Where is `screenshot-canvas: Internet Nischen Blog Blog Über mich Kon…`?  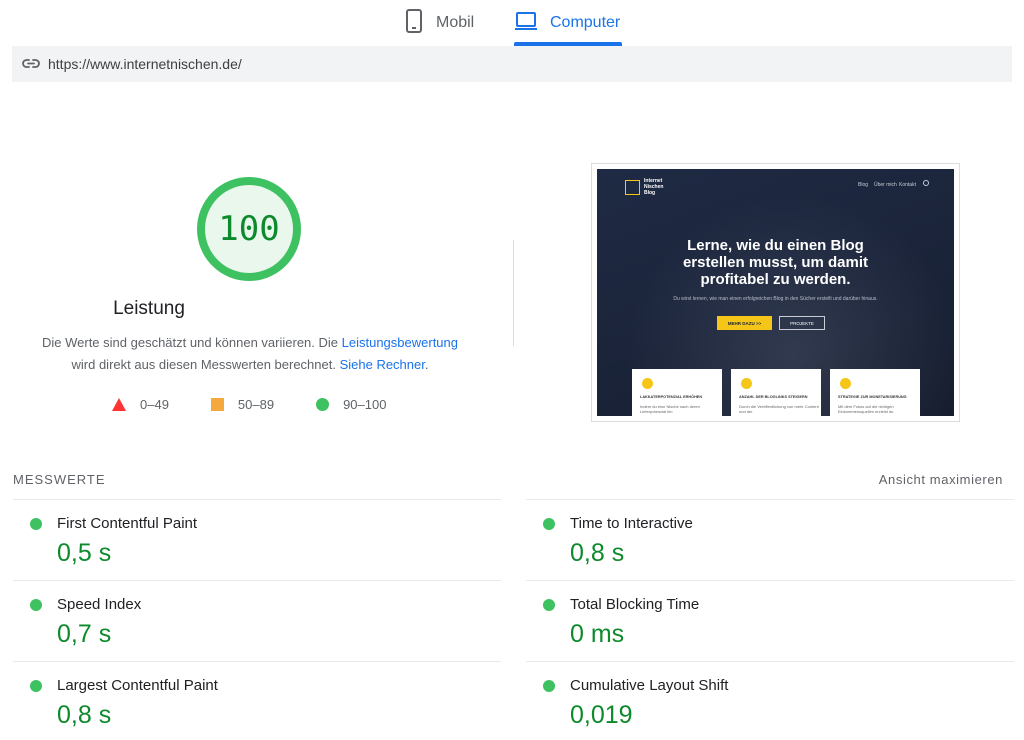 screenshot-canvas: Internet Nischen Blog Blog Über mich Kon… is located at coordinates (775, 292).